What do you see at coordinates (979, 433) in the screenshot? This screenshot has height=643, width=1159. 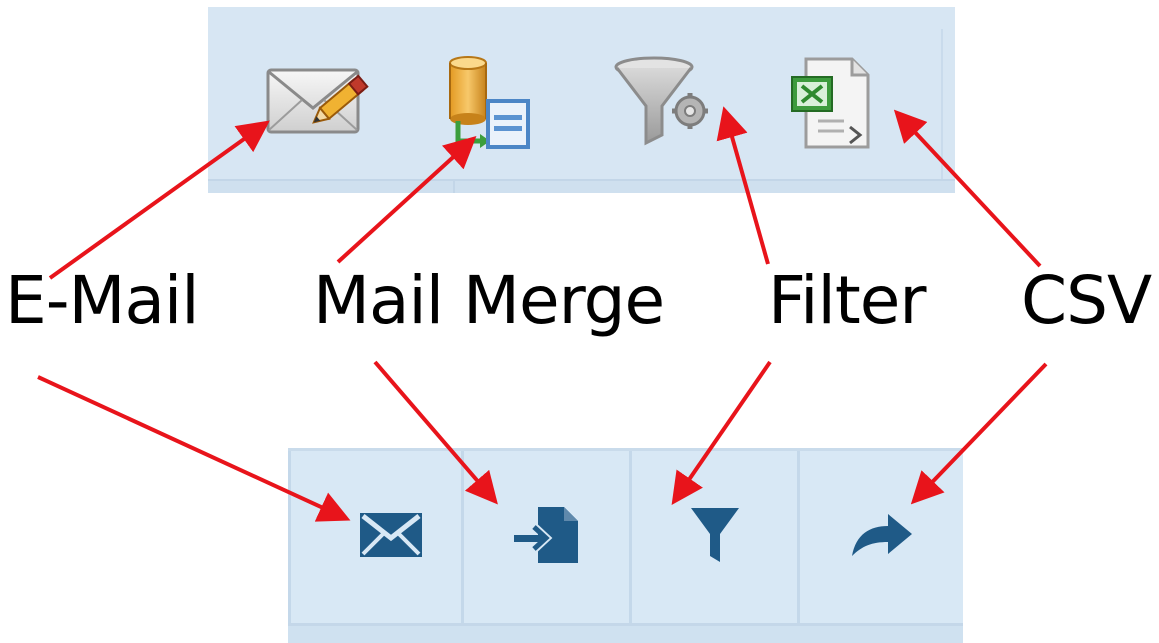 I see `csv-arrow-down` at bounding box center [979, 433].